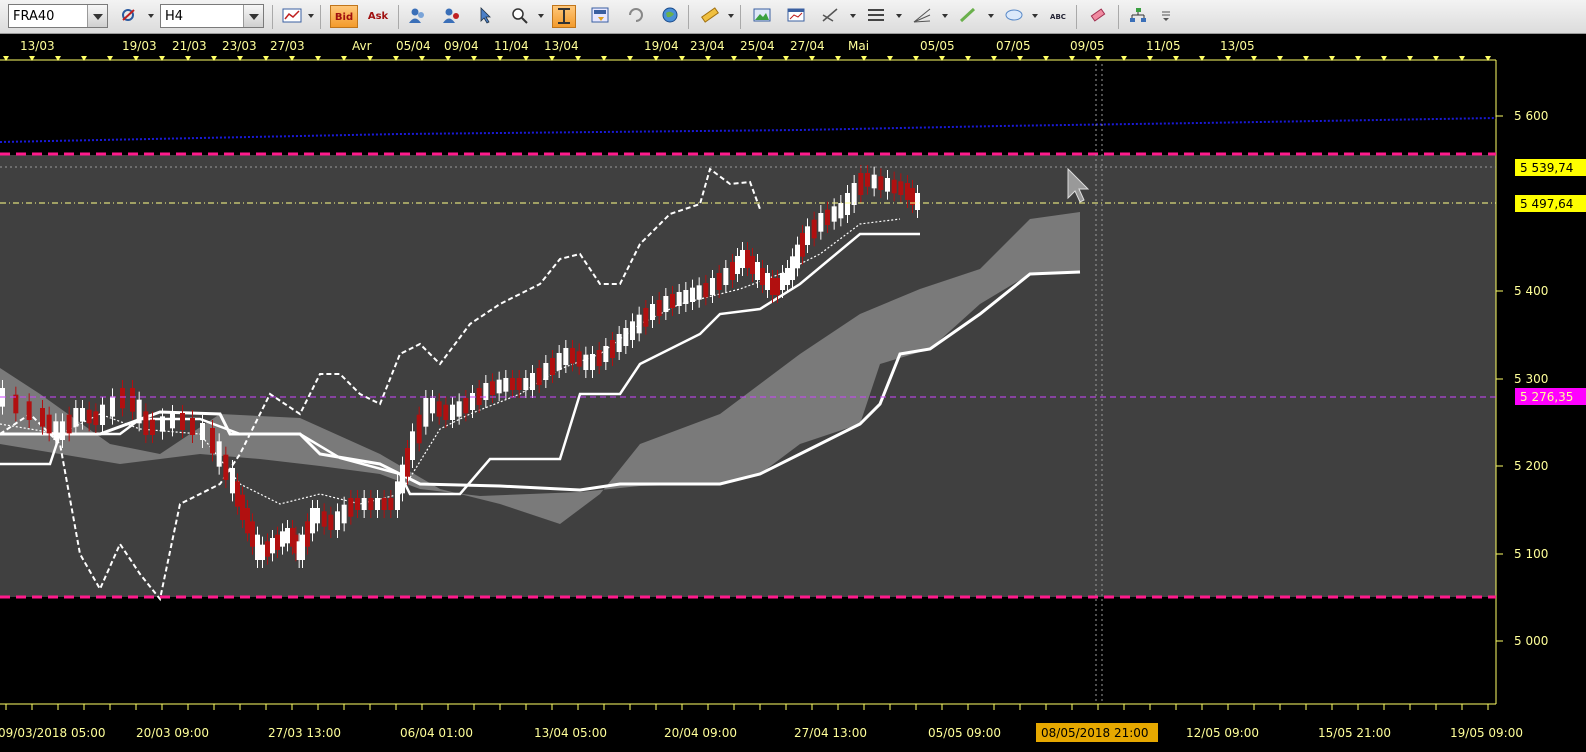  I want to click on cursor-icon, so click(486, 16).